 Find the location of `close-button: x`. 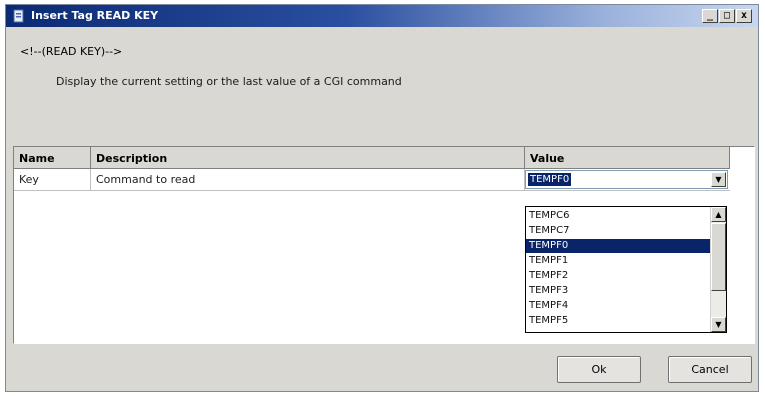

close-button: x is located at coordinates (744, 16).